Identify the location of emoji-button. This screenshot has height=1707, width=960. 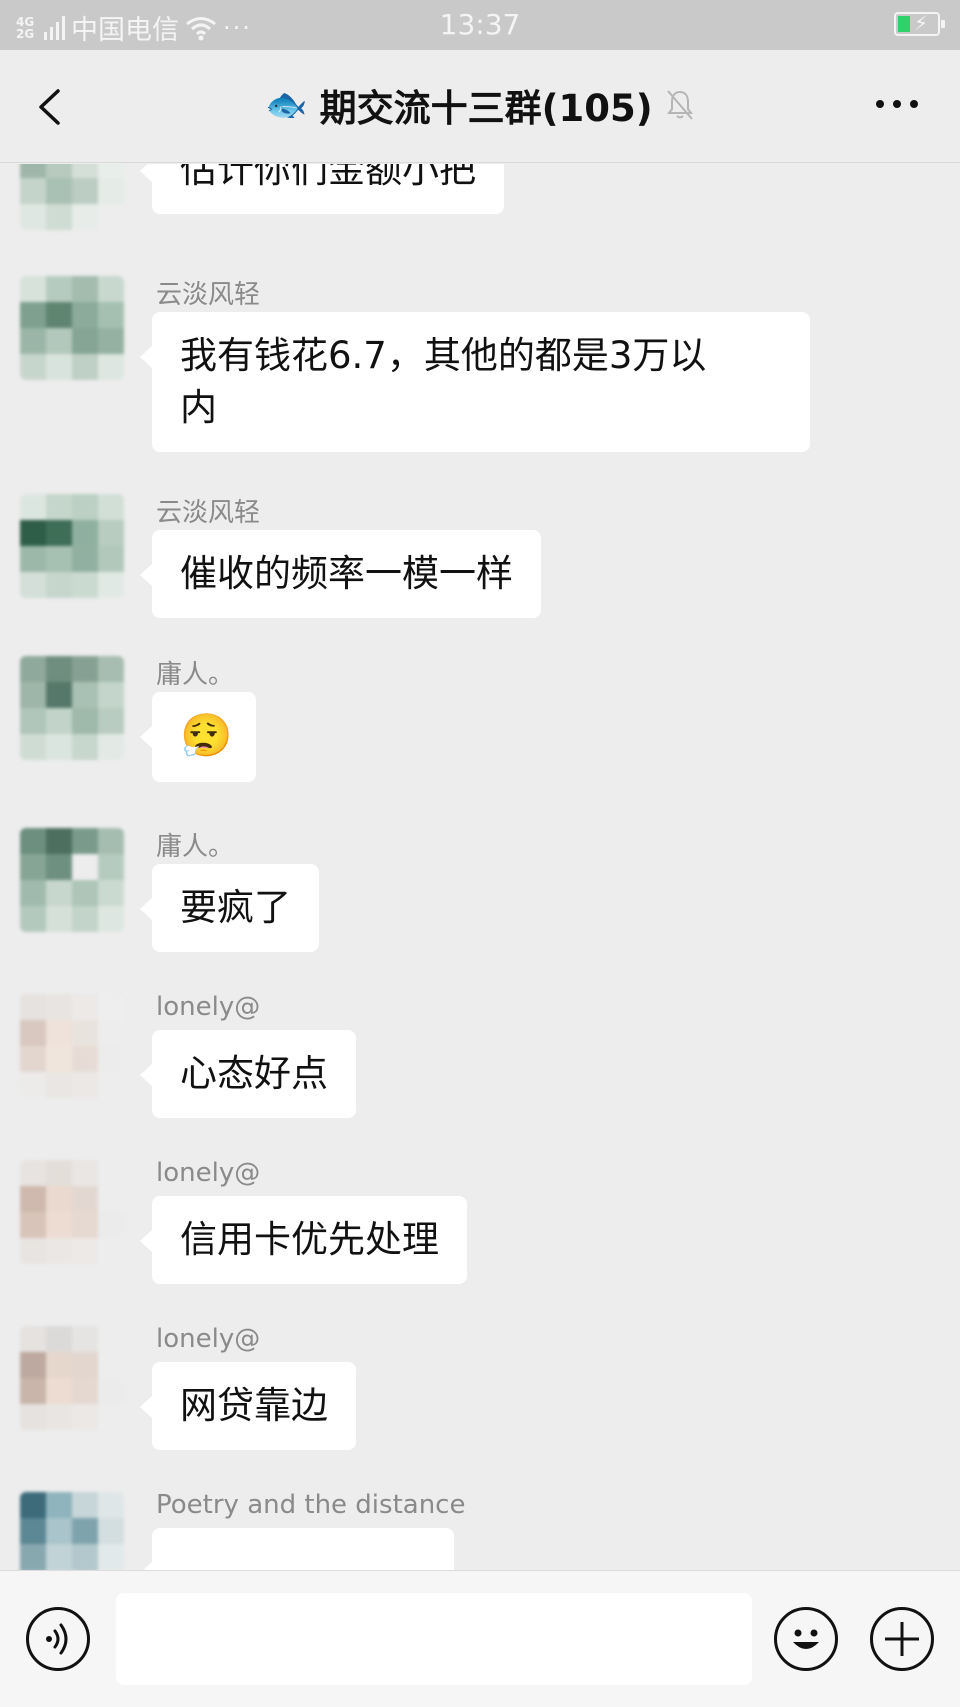
(806, 1639).